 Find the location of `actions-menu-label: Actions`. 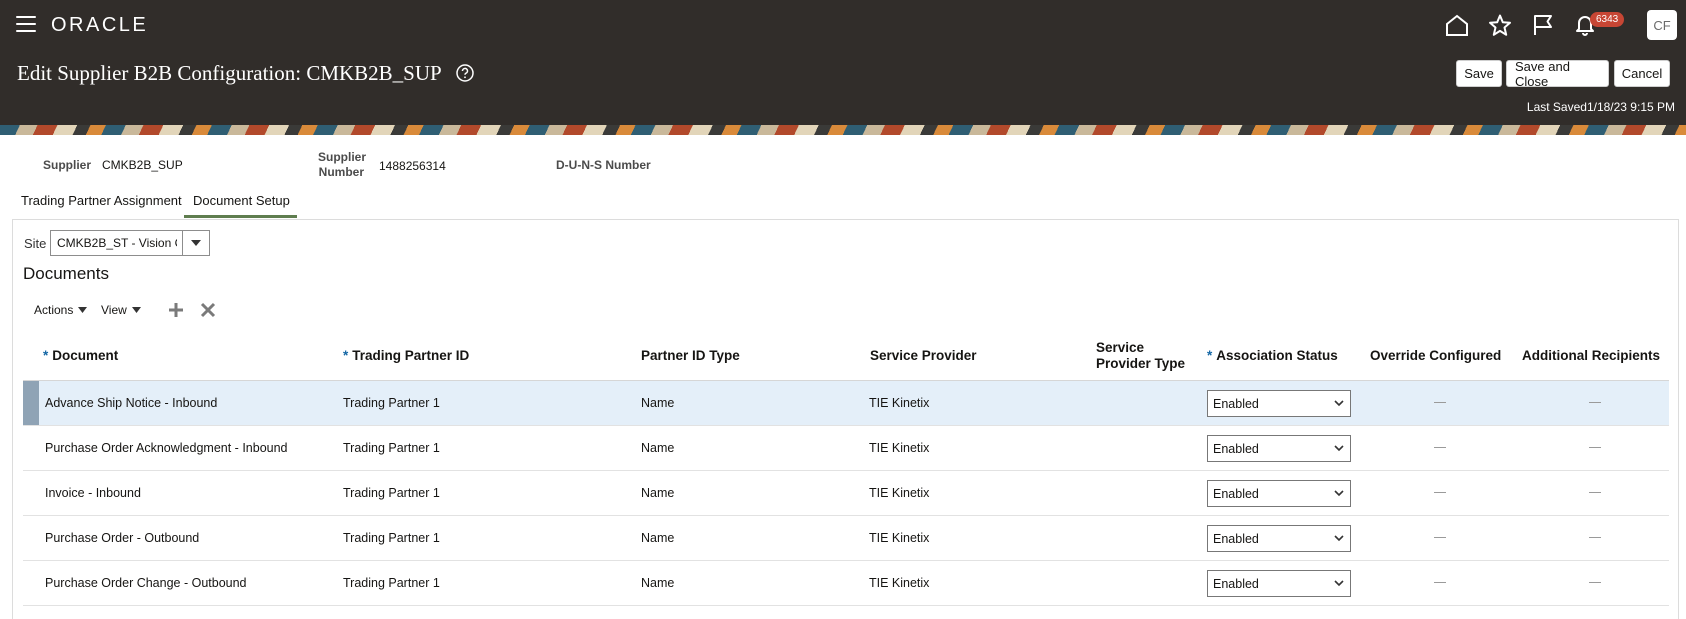

actions-menu-label: Actions is located at coordinates (54, 310).